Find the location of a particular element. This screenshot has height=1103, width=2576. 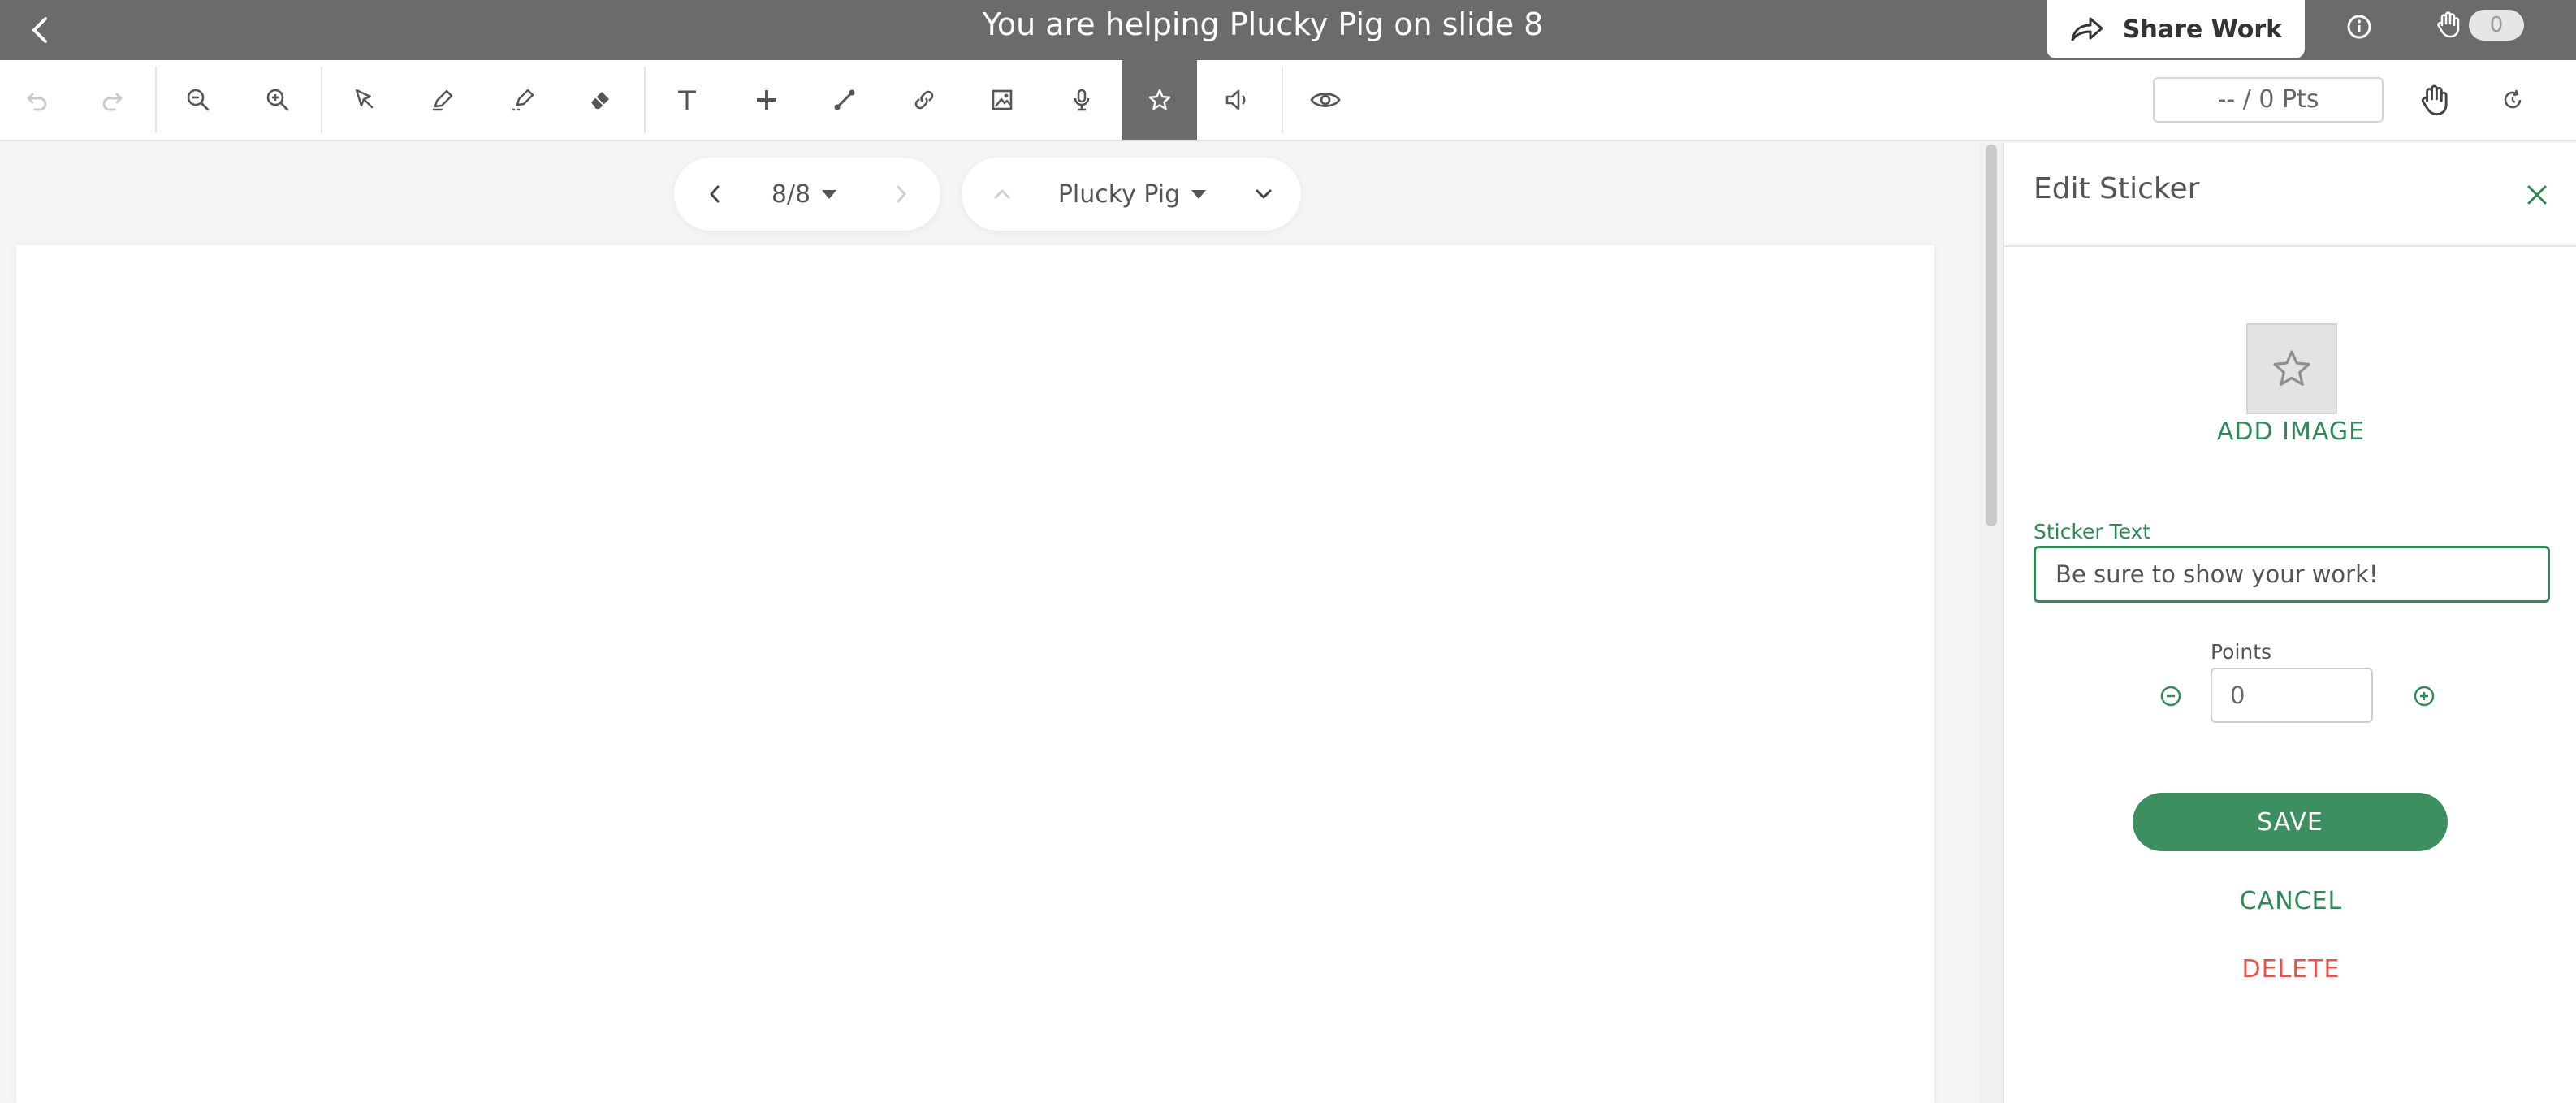

eye-icon is located at coordinates (1326, 100).